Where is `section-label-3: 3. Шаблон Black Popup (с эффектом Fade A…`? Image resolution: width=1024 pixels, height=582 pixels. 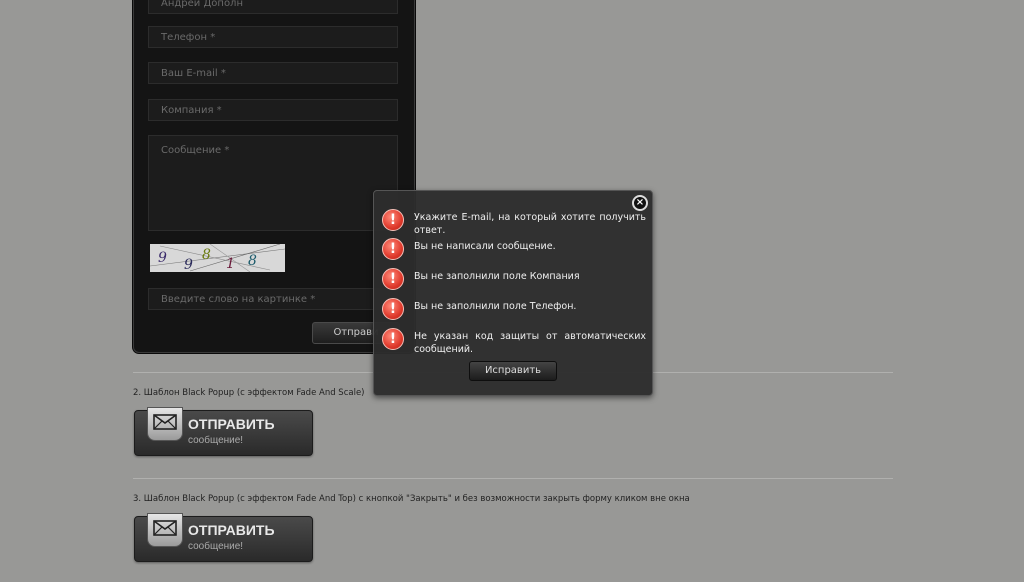
section-label-3: 3. Шаблон Black Popup (с эффектом Fade A… is located at coordinates (411, 499).